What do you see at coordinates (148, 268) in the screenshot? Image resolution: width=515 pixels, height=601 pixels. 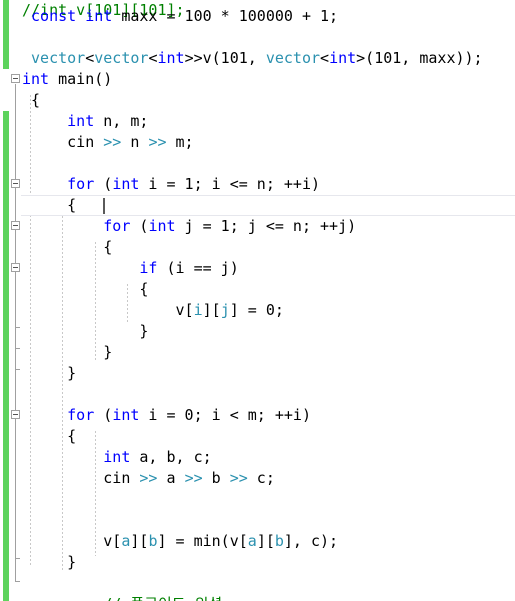 I see `code-token-kw: if` at bounding box center [148, 268].